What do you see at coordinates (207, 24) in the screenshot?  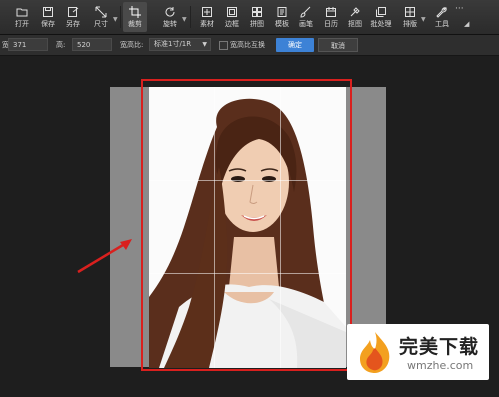 I see `material-label: 素材` at bounding box center [207, 24].